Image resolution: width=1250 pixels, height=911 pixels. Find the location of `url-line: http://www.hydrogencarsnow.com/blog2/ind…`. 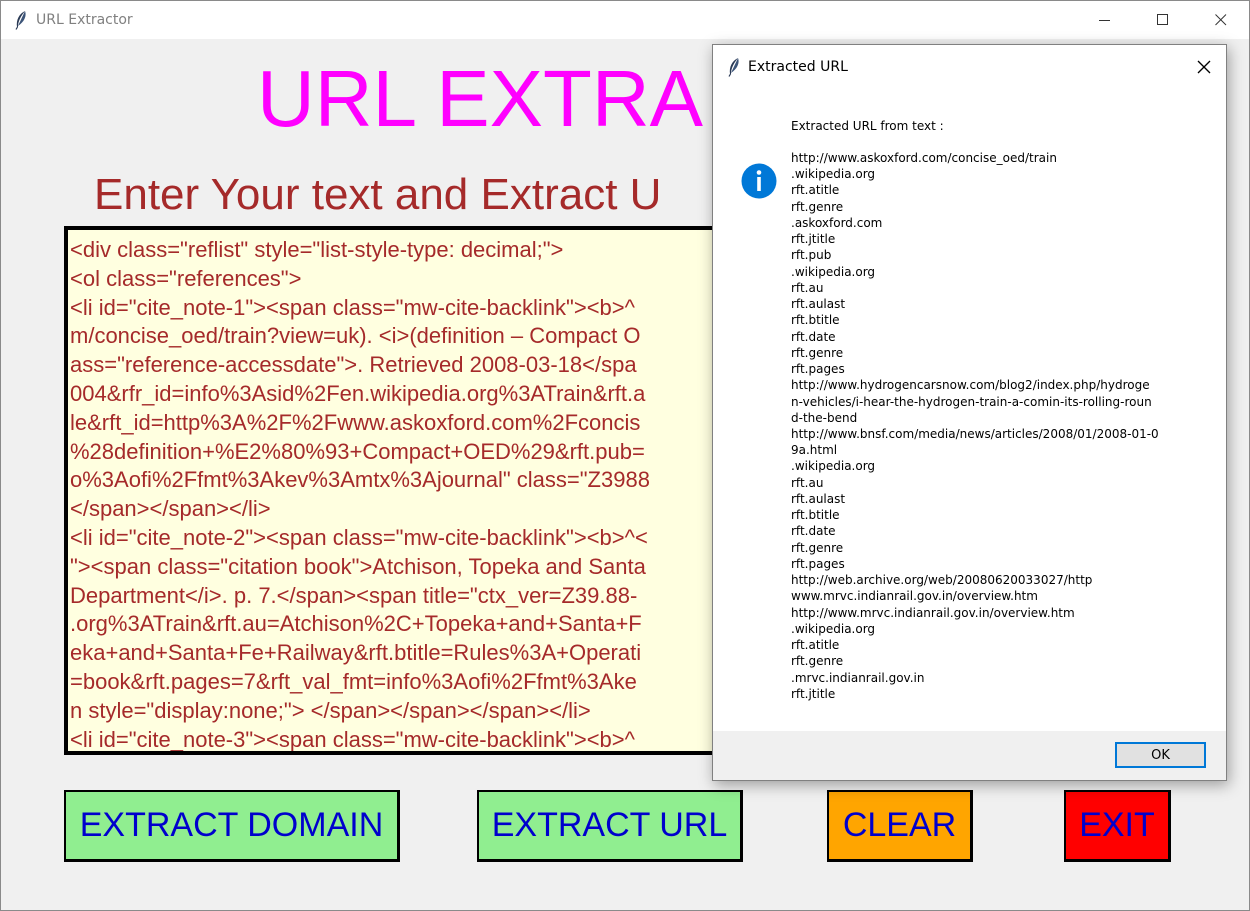

url-line: http://www.hydrogencarsnow.com/blog2/ind… is located at coordinates (970, 385).